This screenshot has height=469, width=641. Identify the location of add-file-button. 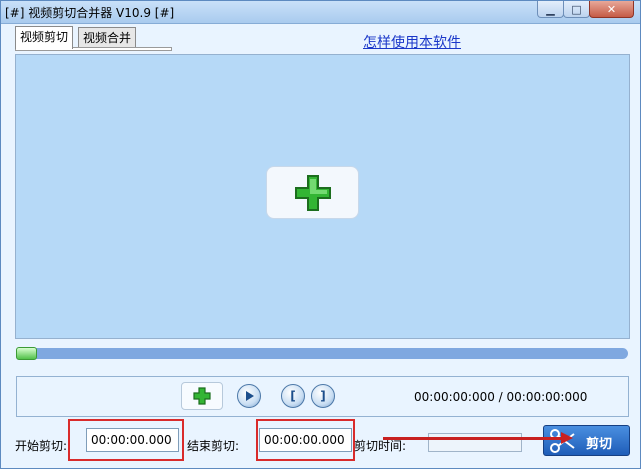
(202, 396).